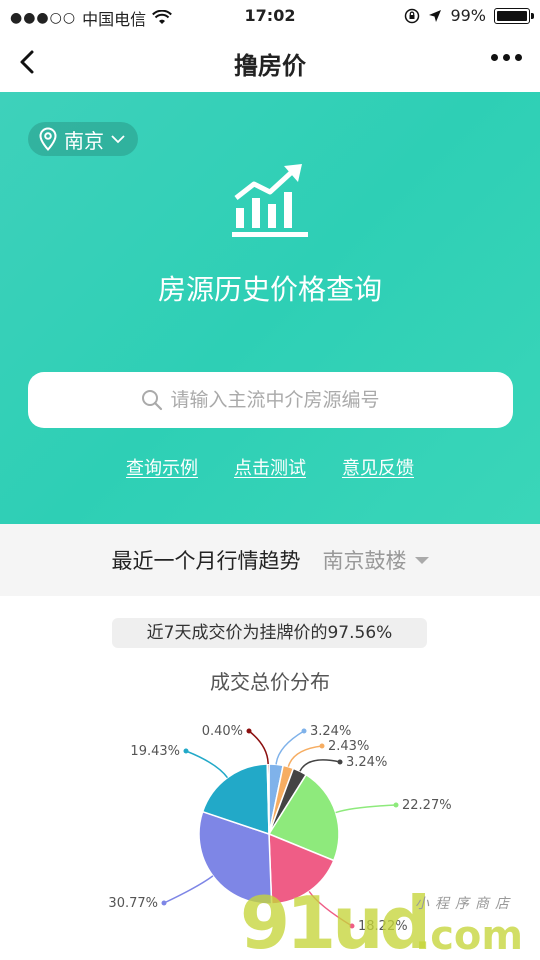  I want to click on hero-links: 查询示例 点击测试 意见反馈, so click(270, 467).